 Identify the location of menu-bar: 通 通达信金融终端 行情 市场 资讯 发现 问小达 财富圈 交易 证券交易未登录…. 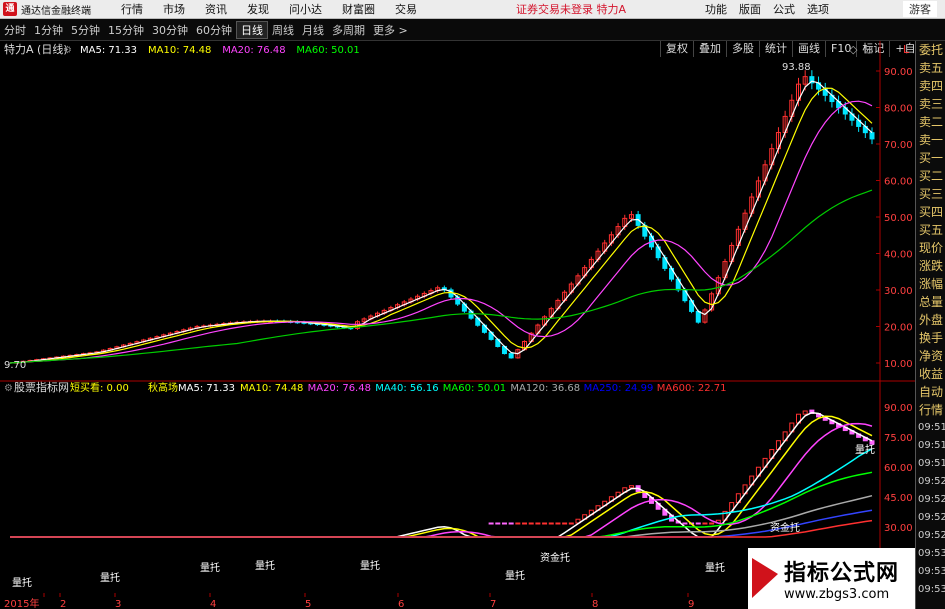
(472, 9).